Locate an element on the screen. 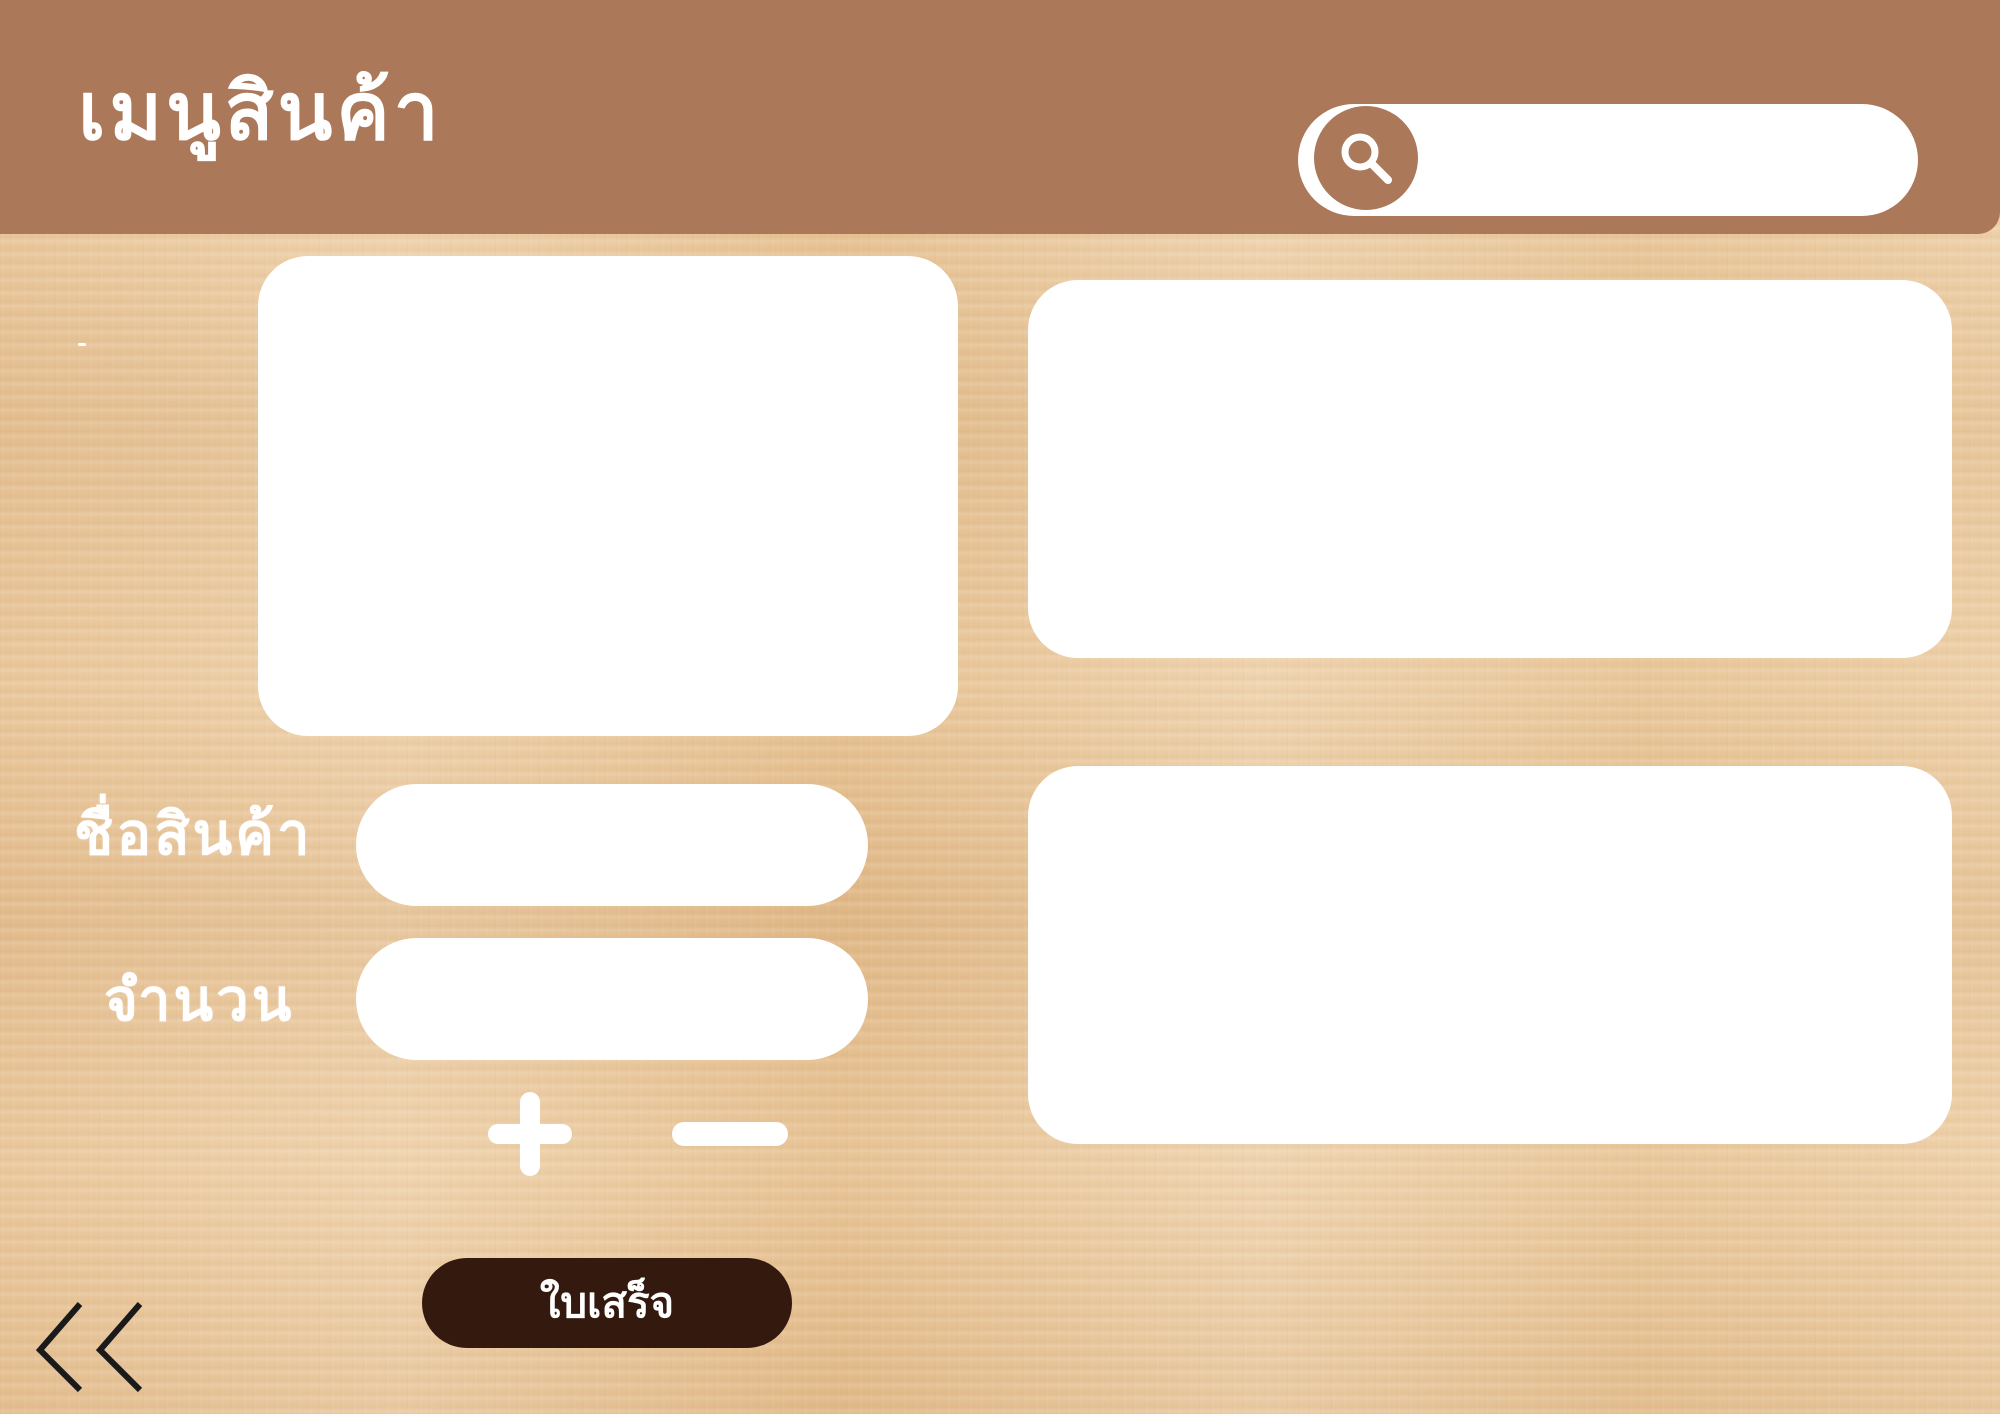 The image size is (2000, 1414). search-button is located at coordinates (1366, 158).